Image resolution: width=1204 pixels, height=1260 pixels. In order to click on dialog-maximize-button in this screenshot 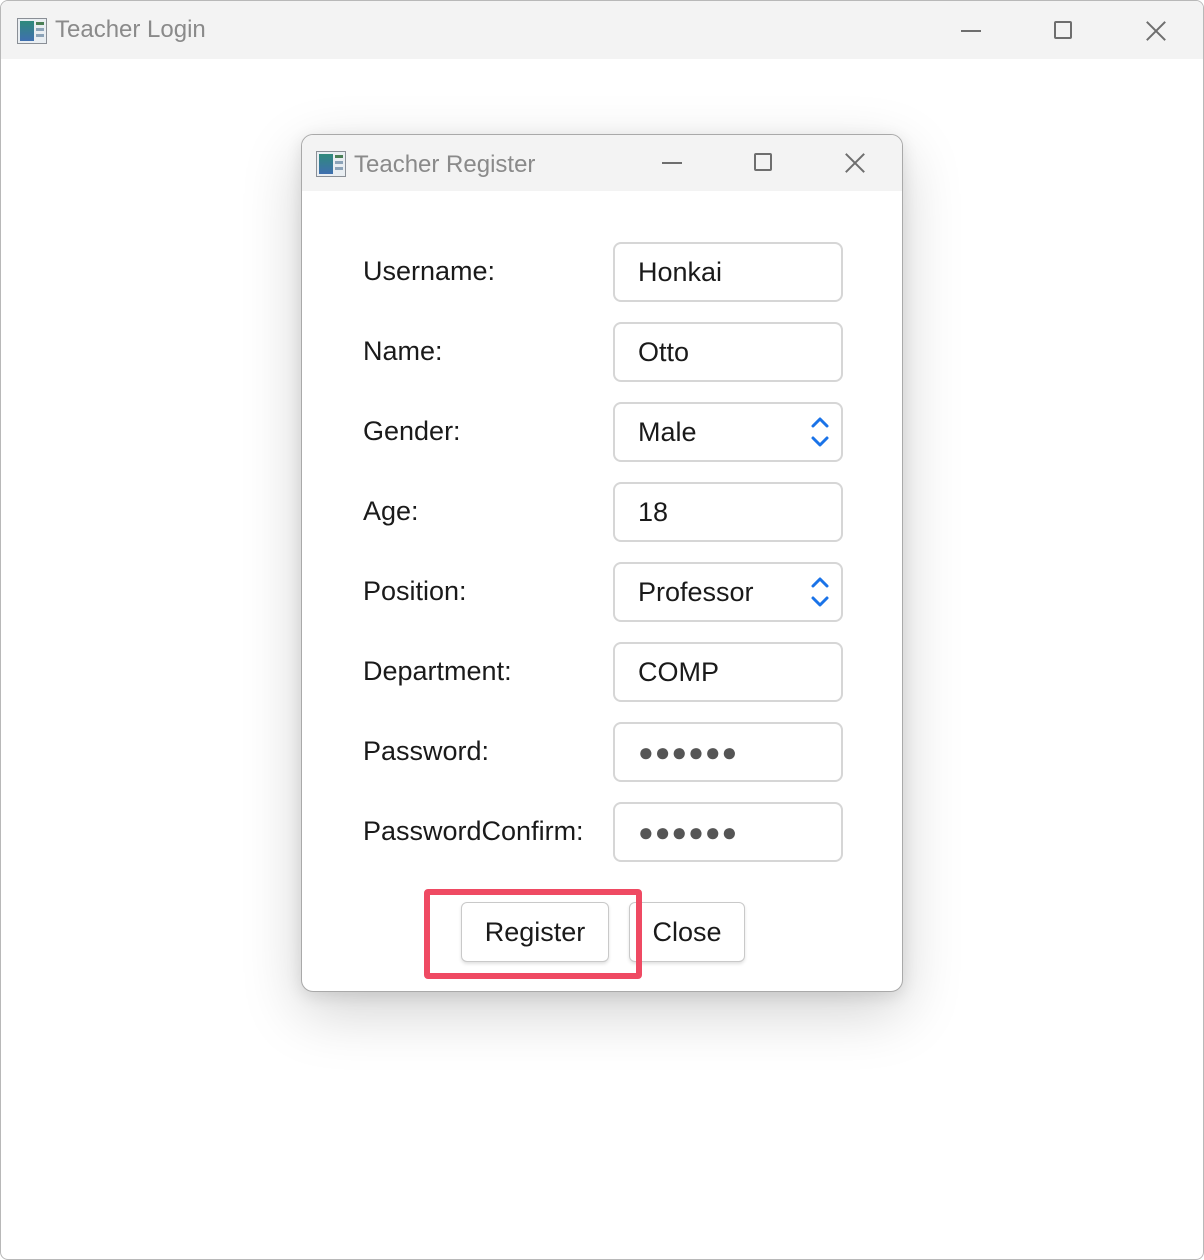, I will do `click(763, 163)`.